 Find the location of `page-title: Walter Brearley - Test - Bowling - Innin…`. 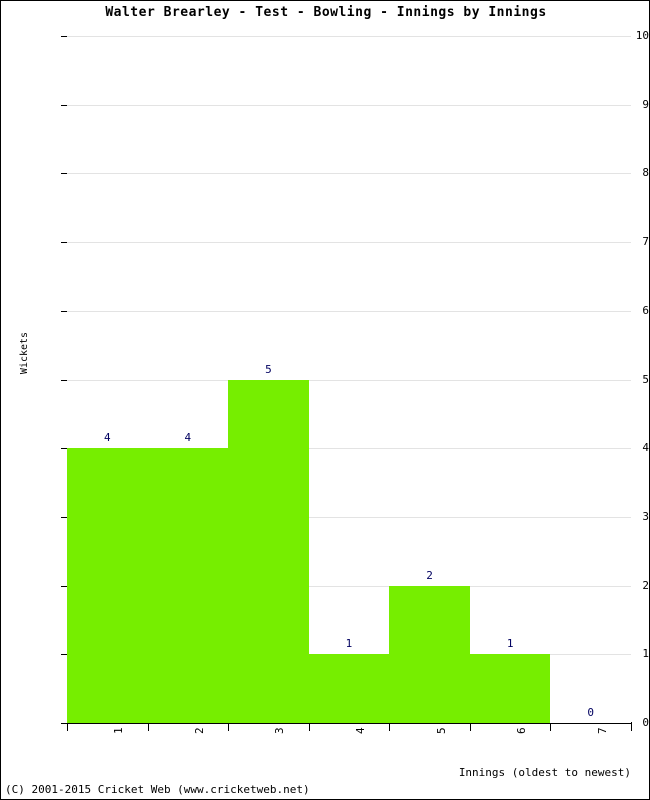

page-title: Walter Brearley - Test - Bowling - Innin… is located at coordinates (326, 12).